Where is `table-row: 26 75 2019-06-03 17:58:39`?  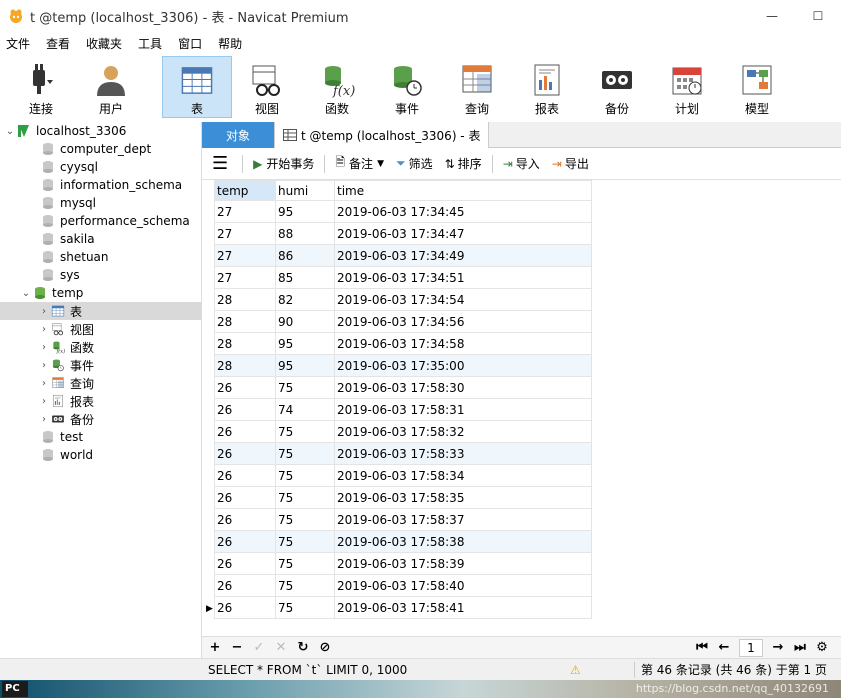
table-row: 26 75 2019-06-03 17:58:39 is located at coordinates (403, 563).